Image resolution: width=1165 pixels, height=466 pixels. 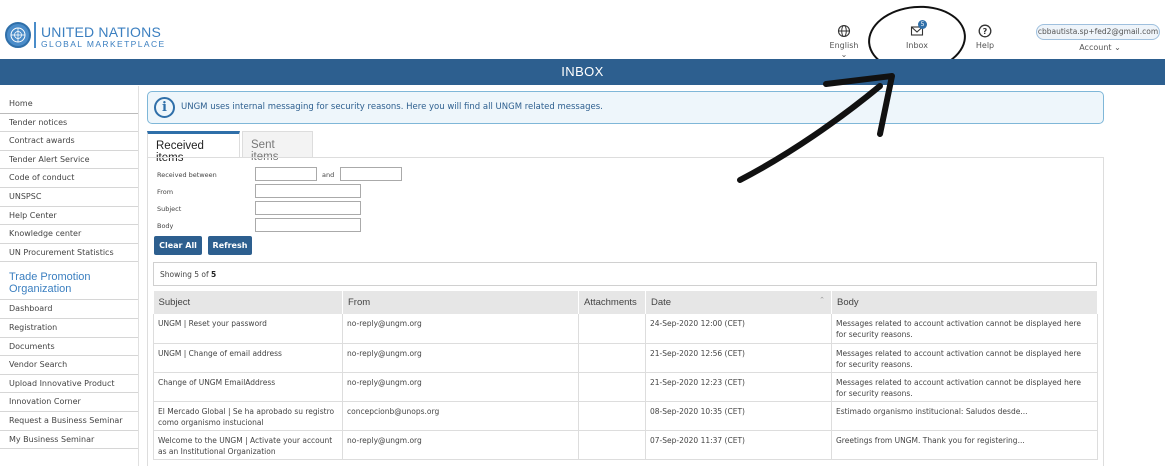 I want to click on sidebar-divider, so click(x=138, y=276).